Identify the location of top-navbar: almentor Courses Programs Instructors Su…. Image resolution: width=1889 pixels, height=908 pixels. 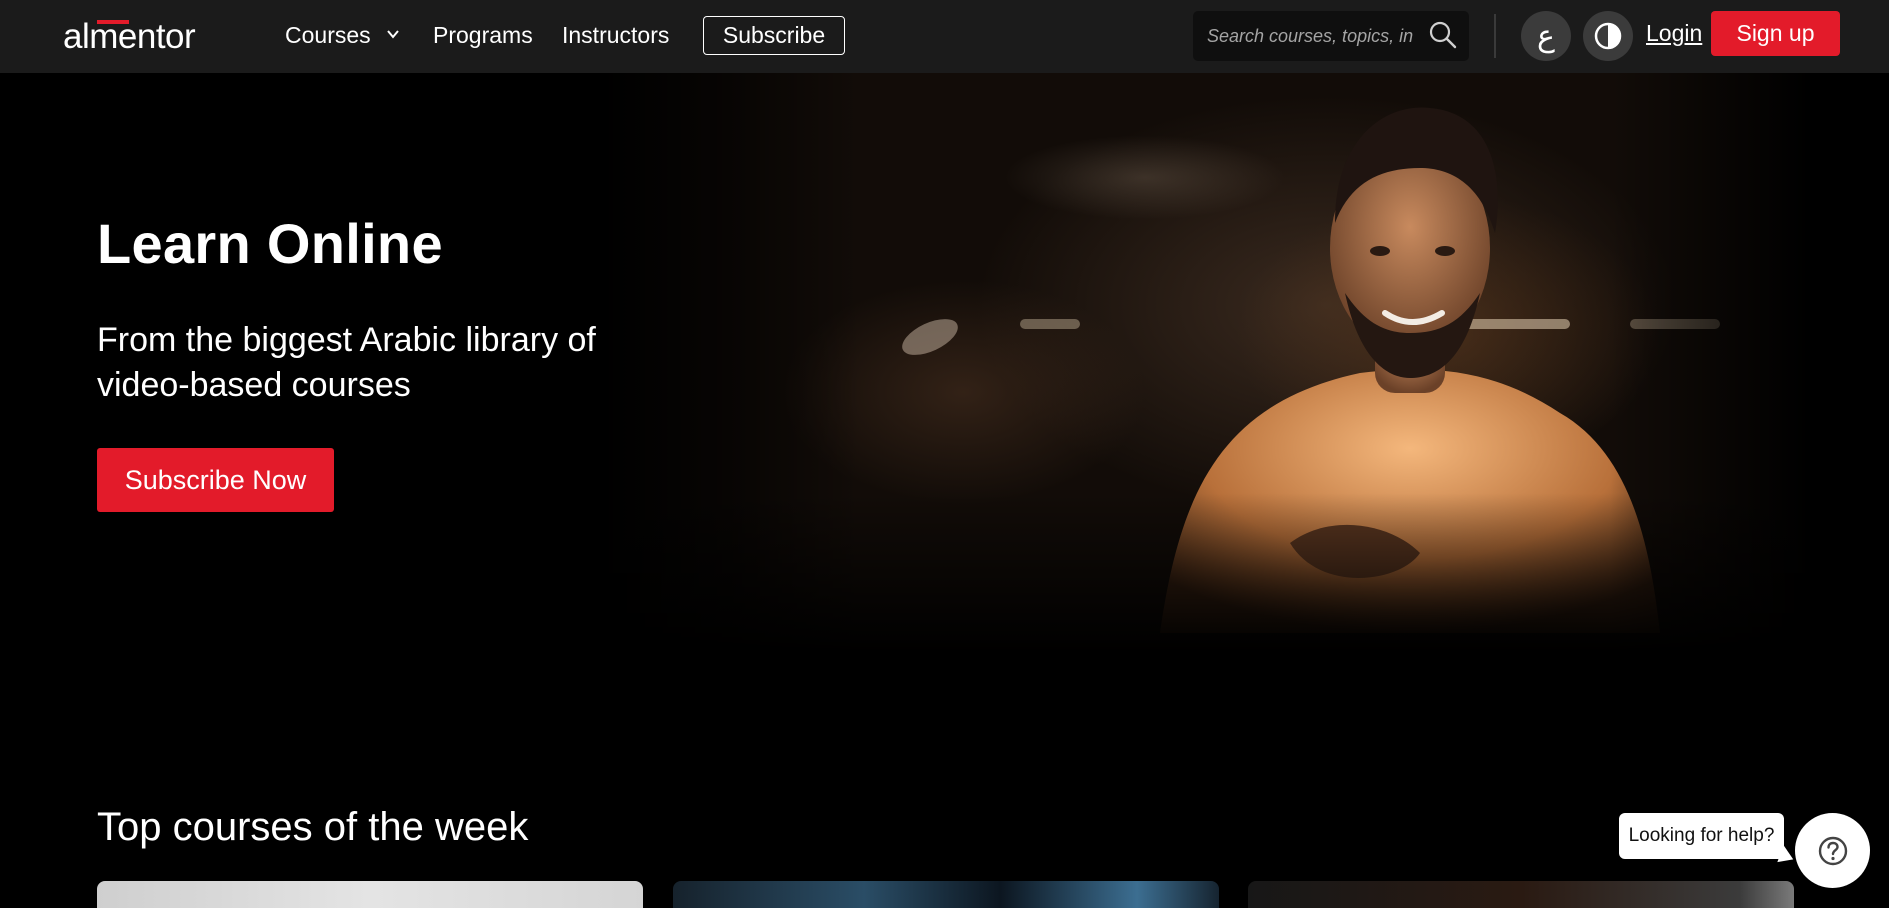
(944, 36).